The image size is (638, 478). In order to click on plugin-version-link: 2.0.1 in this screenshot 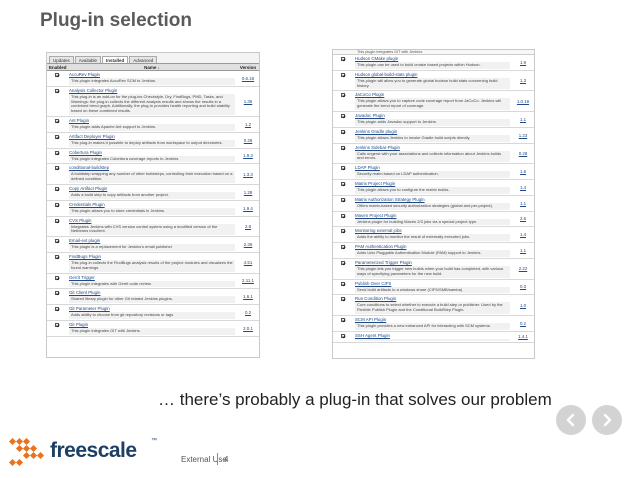, I will do `click(248, 328)`.